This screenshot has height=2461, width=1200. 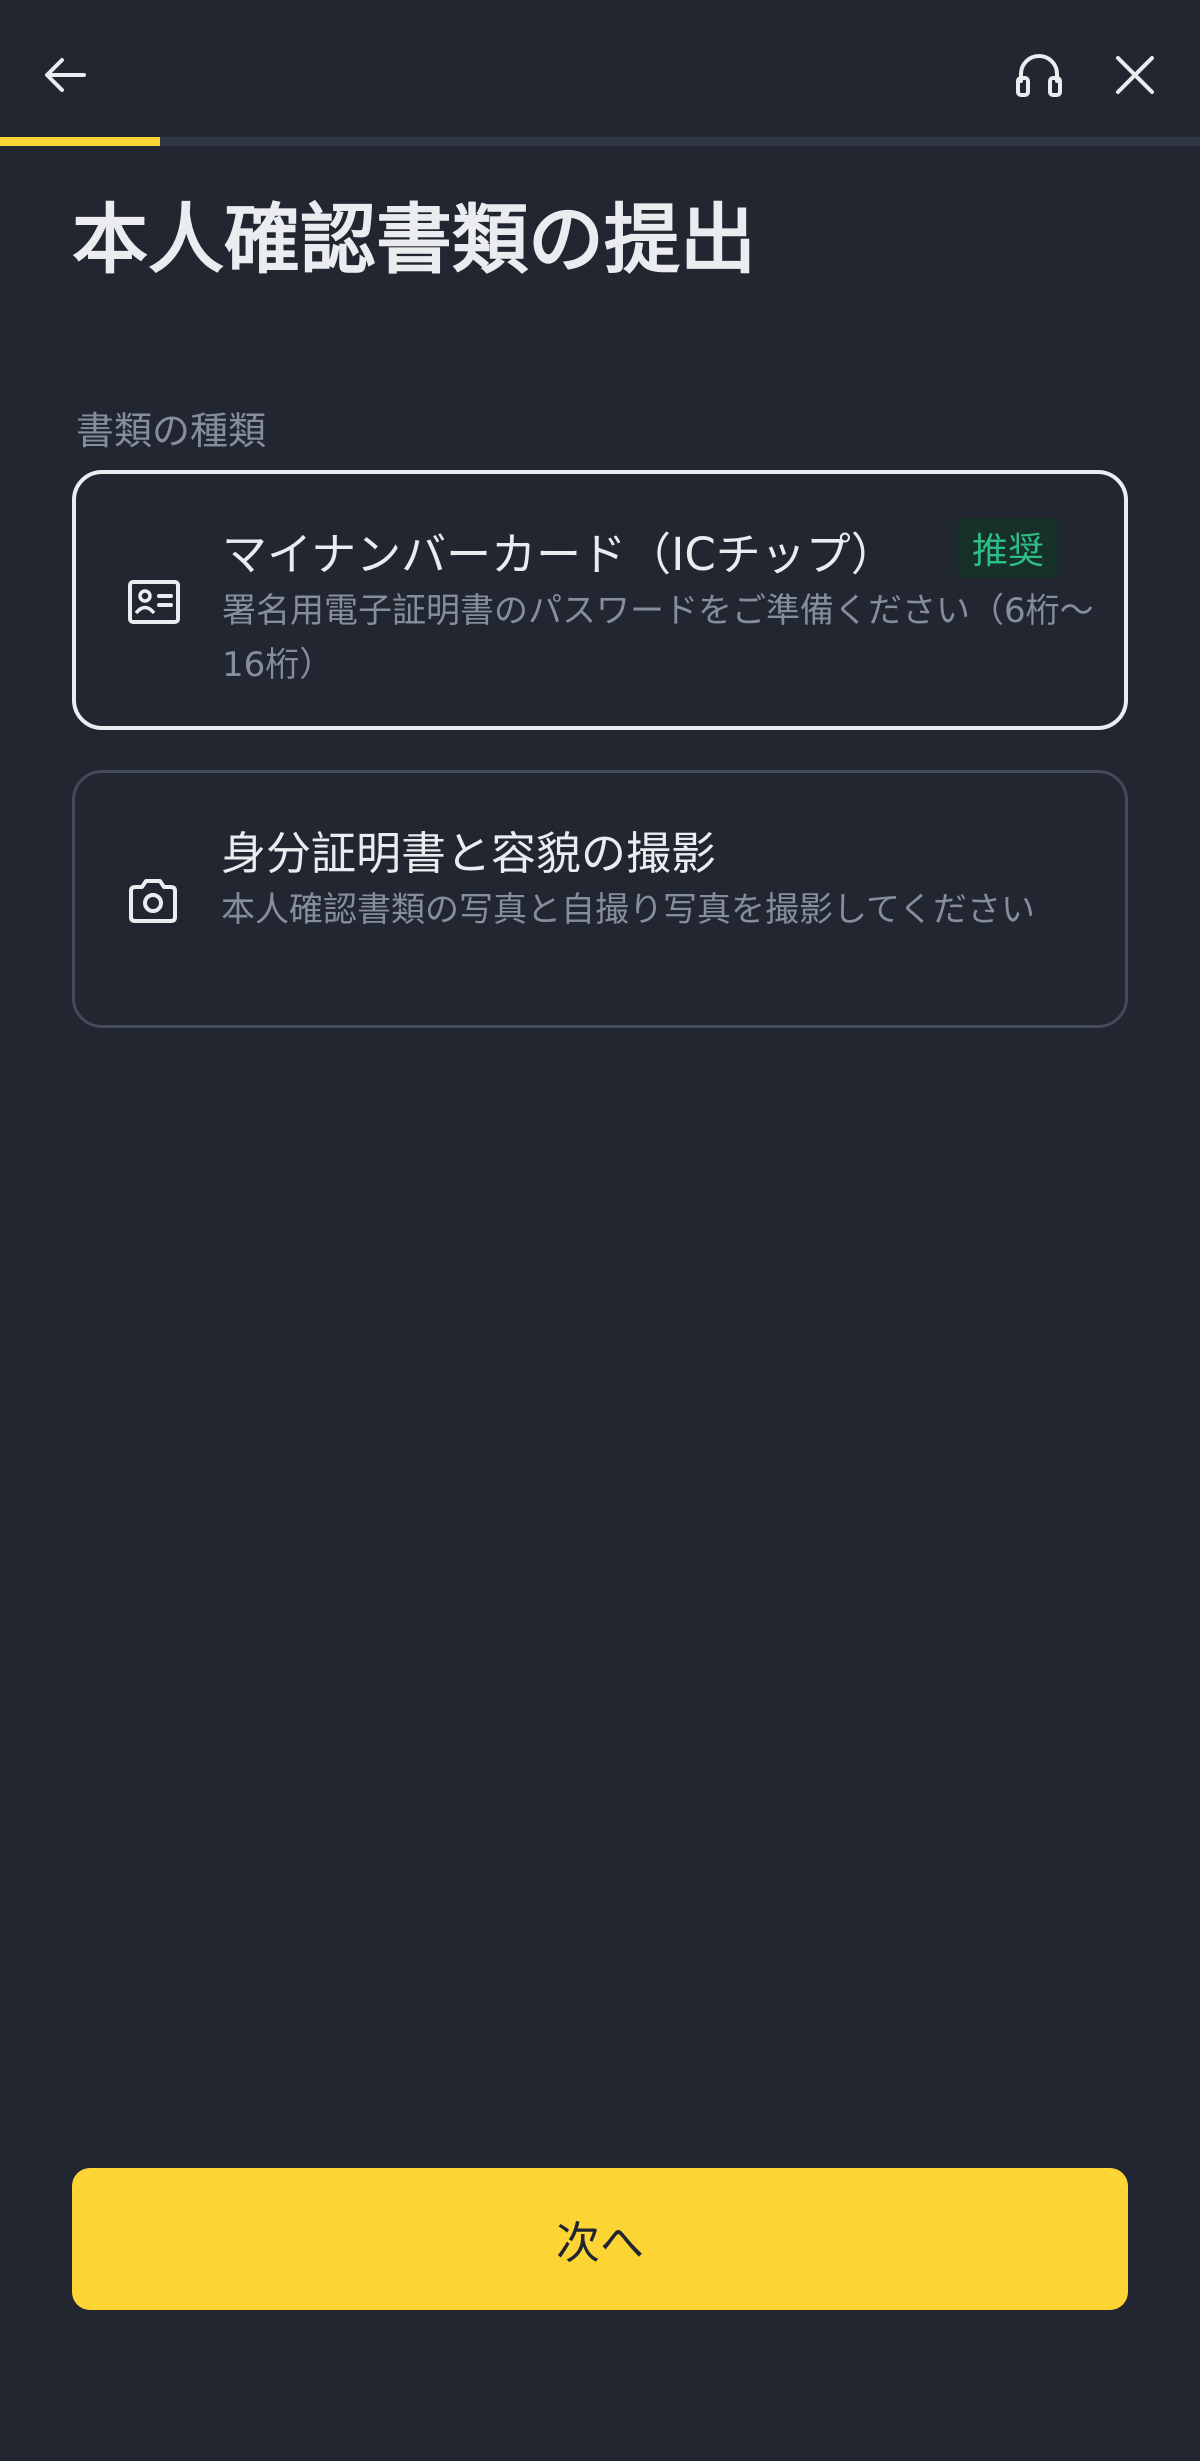 I want to click on recommended-badge: 推奨, so click(x=1008, y=548).